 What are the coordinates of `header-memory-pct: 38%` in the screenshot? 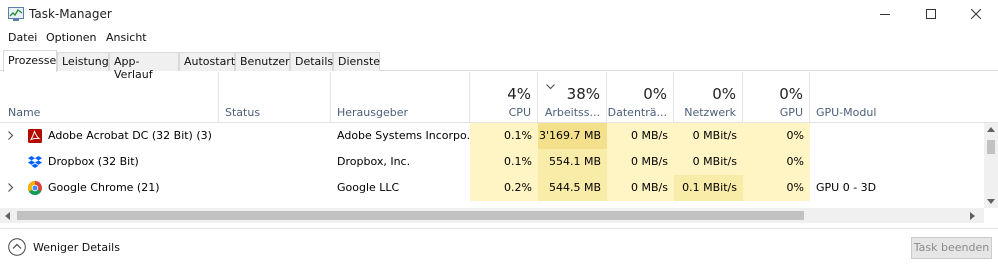 It's located at (583, 94).